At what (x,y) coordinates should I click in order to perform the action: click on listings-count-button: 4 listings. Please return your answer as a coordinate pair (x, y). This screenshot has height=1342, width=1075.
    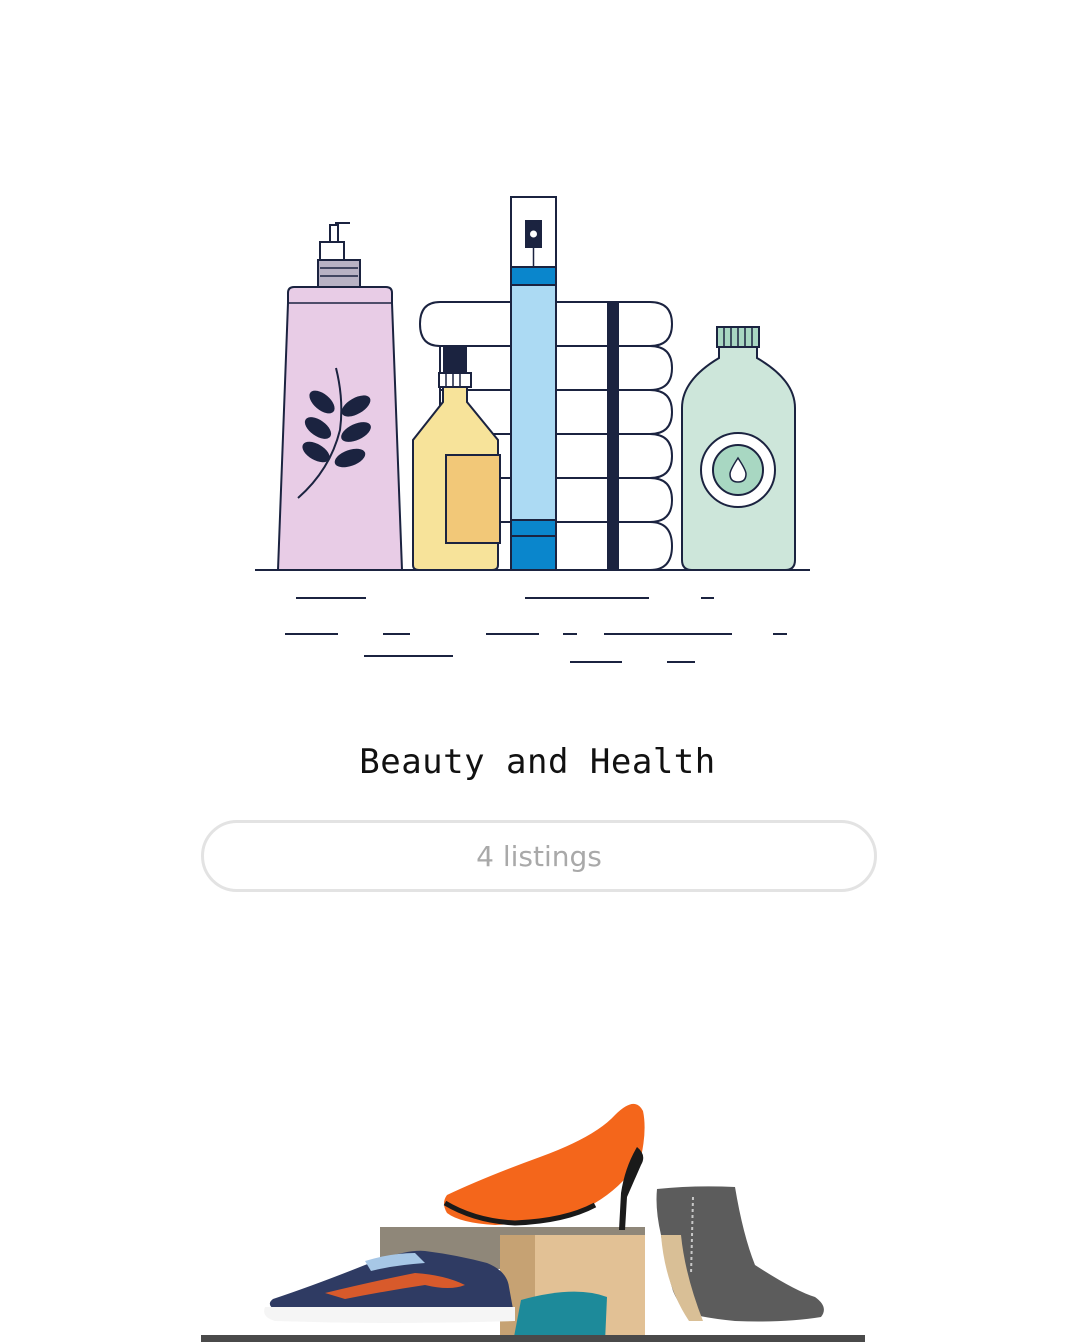
    Looking at the image, I should click on (539, 856).